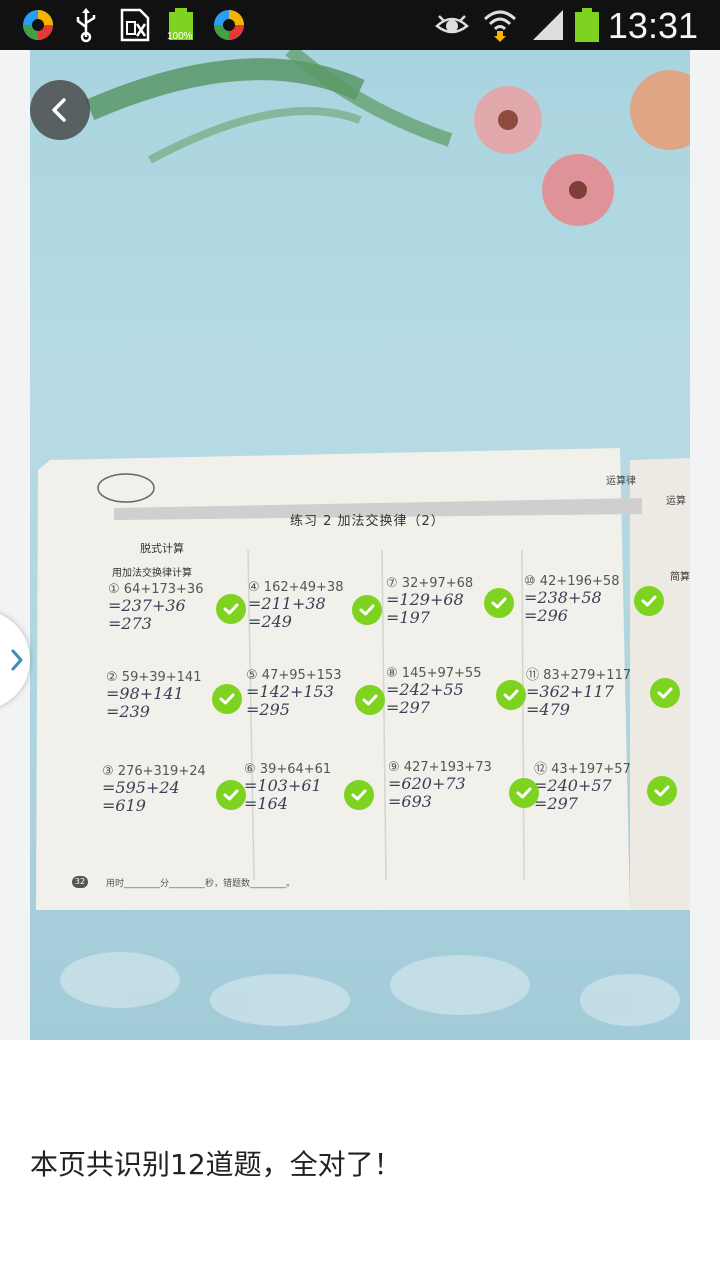 This screenshot has width=720, height=1280. Describe the element at coordinates (152, 573) in the screenshot. I see `instruction-text: 用加法交换律计算` at that location.